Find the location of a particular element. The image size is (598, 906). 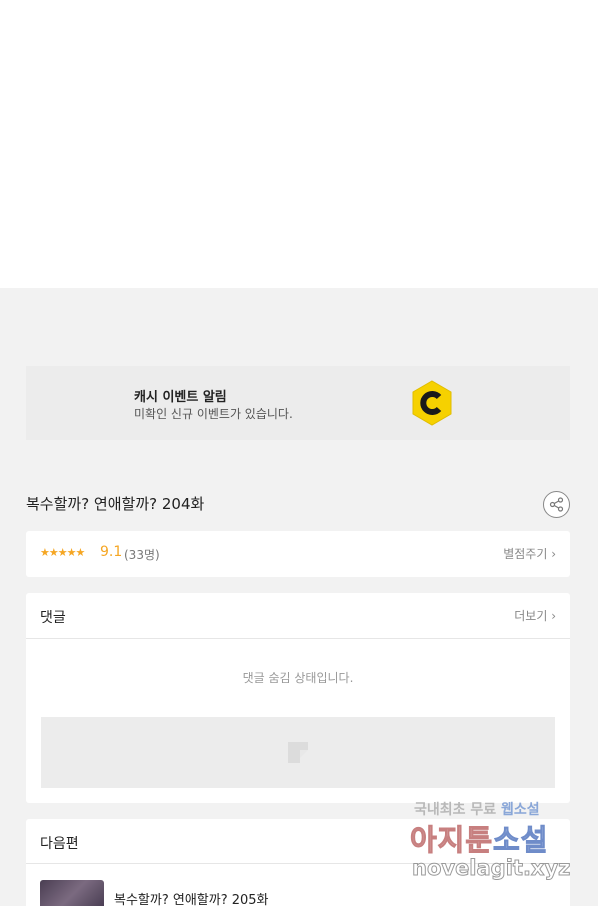

ad-placeholder is located at coordinates (298, 752).